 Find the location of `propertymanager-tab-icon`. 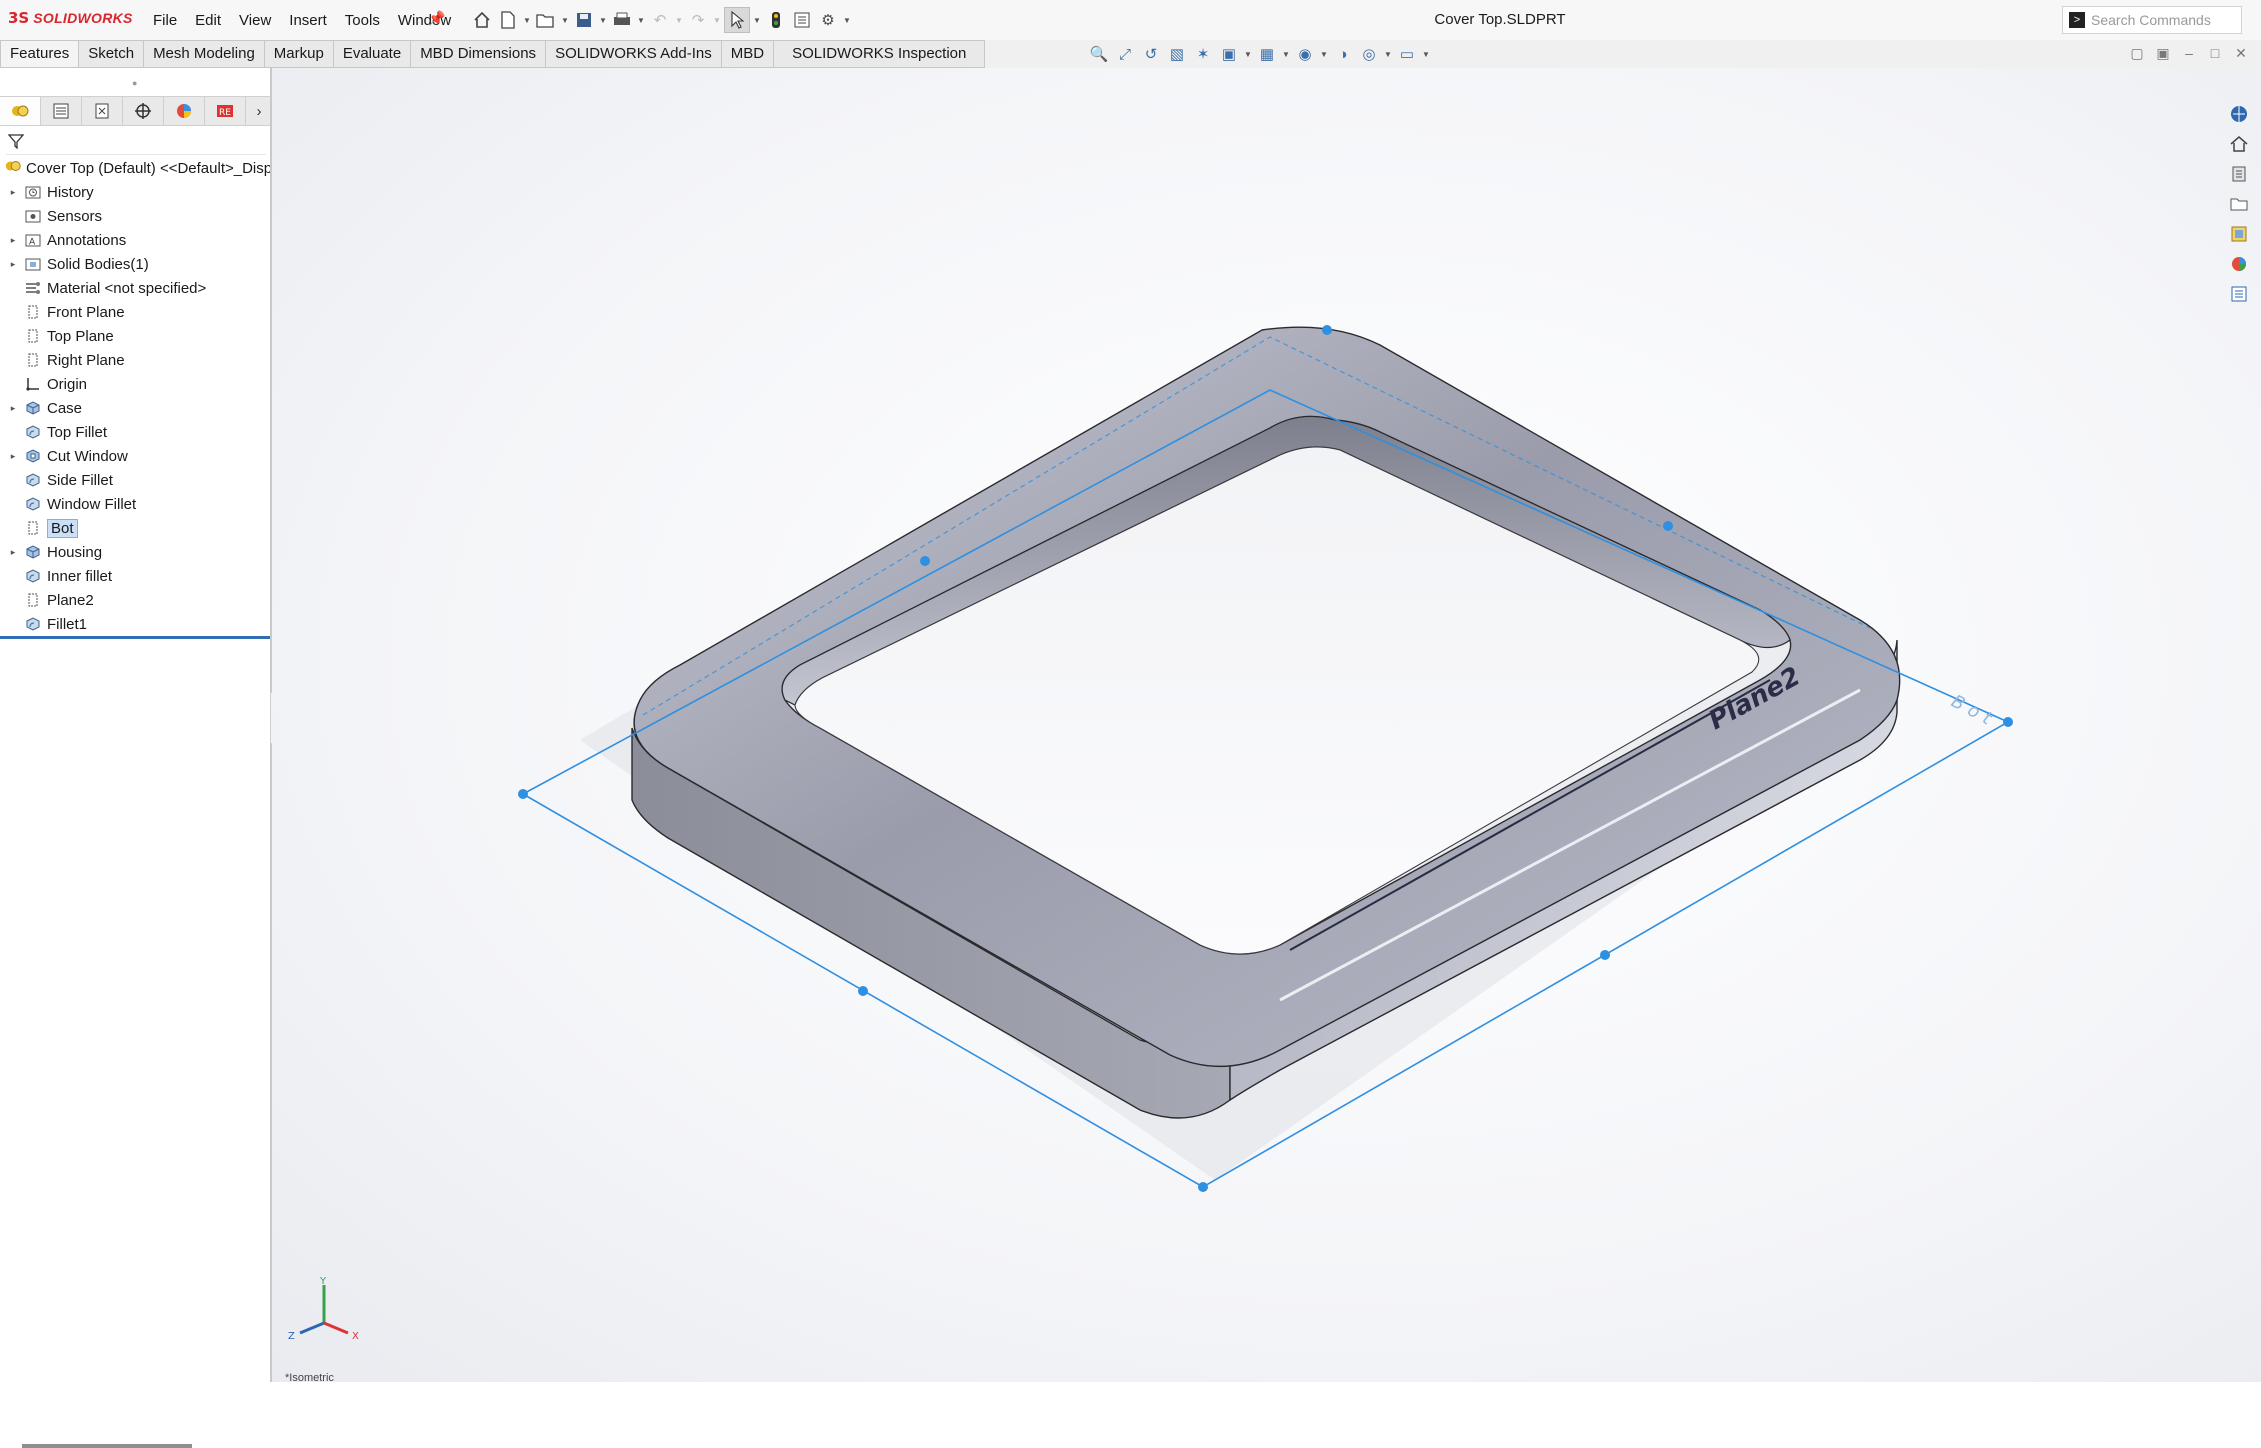

propertymanager-tab-icon is located at coordinates (61, 111).